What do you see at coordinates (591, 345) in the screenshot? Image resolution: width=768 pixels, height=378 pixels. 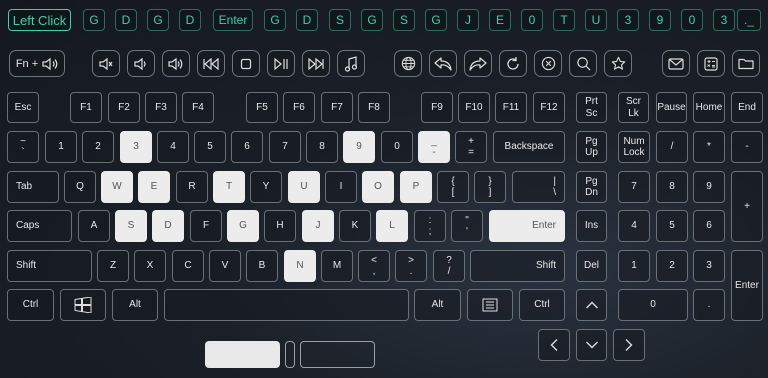 I see `key-arrow-down` at bounding box center [591, 345].